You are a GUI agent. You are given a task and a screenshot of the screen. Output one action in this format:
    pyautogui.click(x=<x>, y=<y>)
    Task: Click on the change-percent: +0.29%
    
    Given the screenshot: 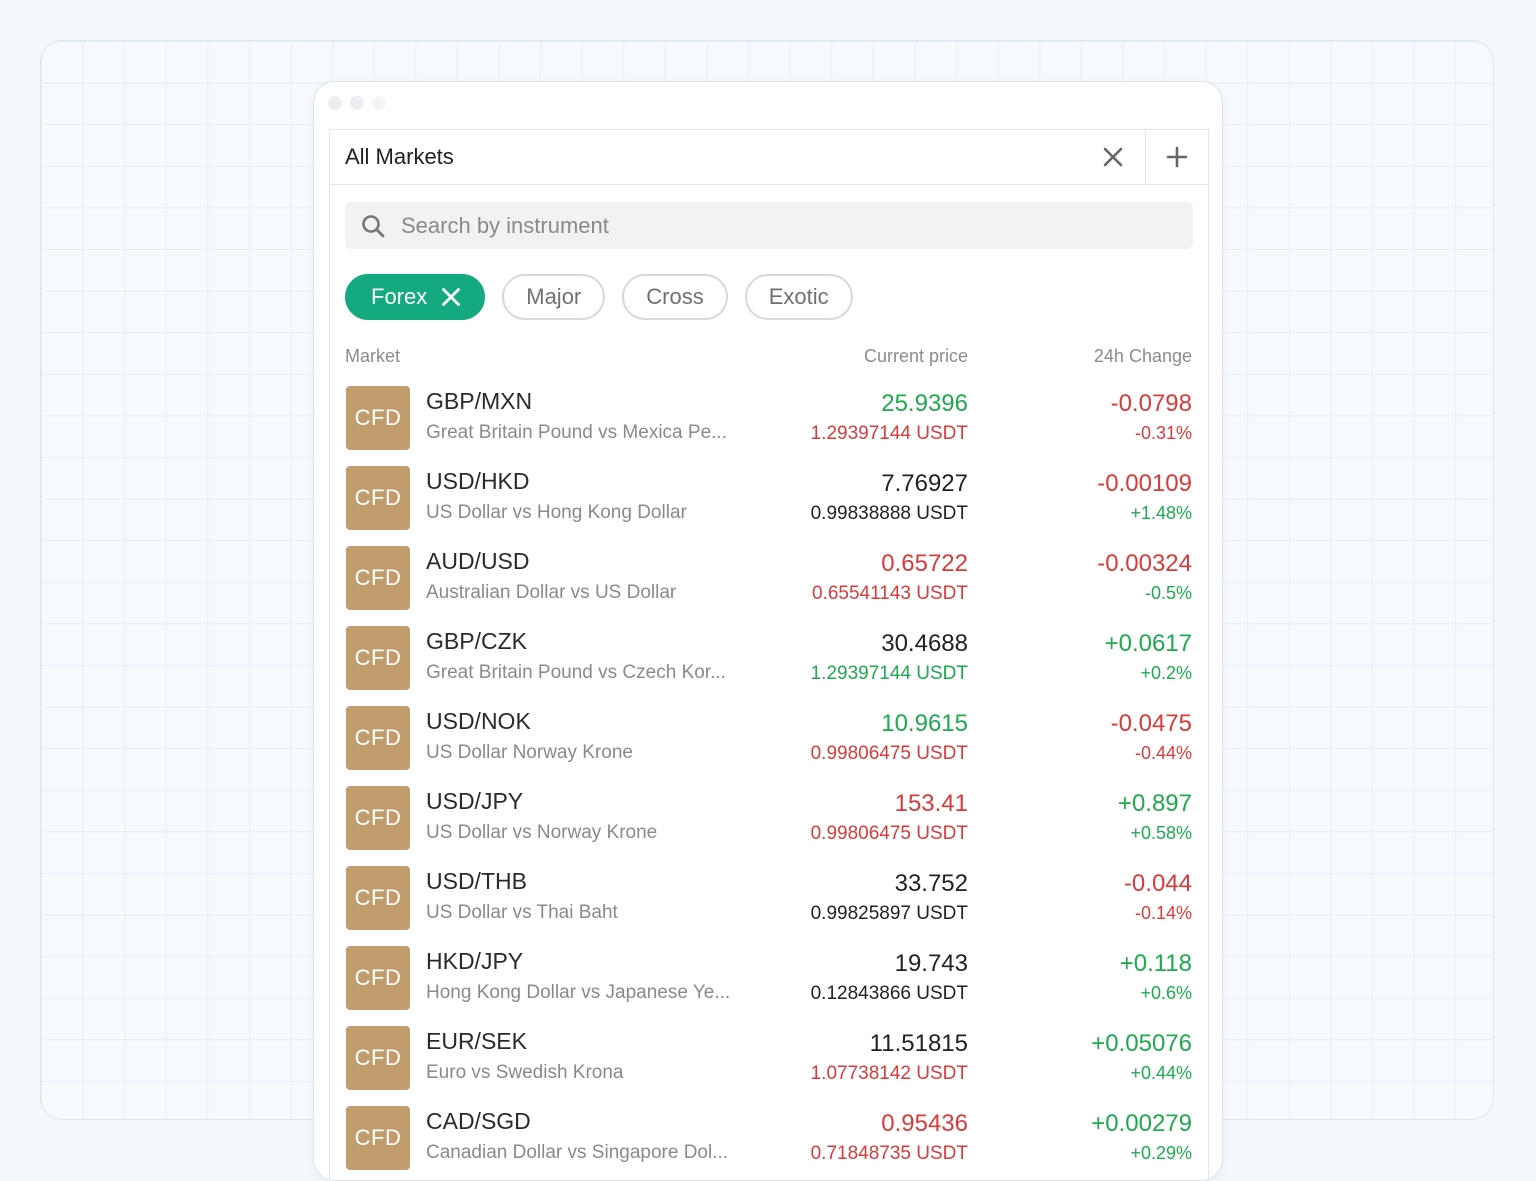 What is the action you would take?
    pyautogui.click(x=1161, y=1153)
    